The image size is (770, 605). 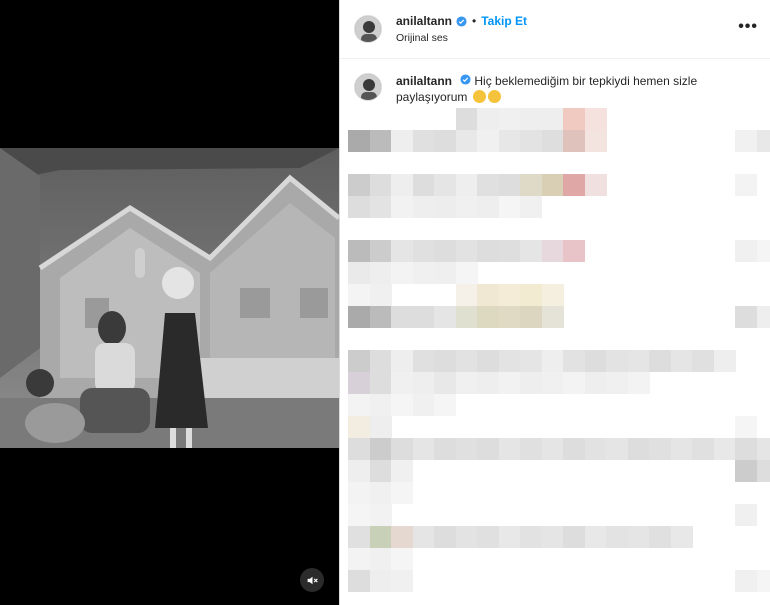 What do you see at coordinates (368, 29) in the screenshot?
I see `avatar` at bounding box center [368, 29].